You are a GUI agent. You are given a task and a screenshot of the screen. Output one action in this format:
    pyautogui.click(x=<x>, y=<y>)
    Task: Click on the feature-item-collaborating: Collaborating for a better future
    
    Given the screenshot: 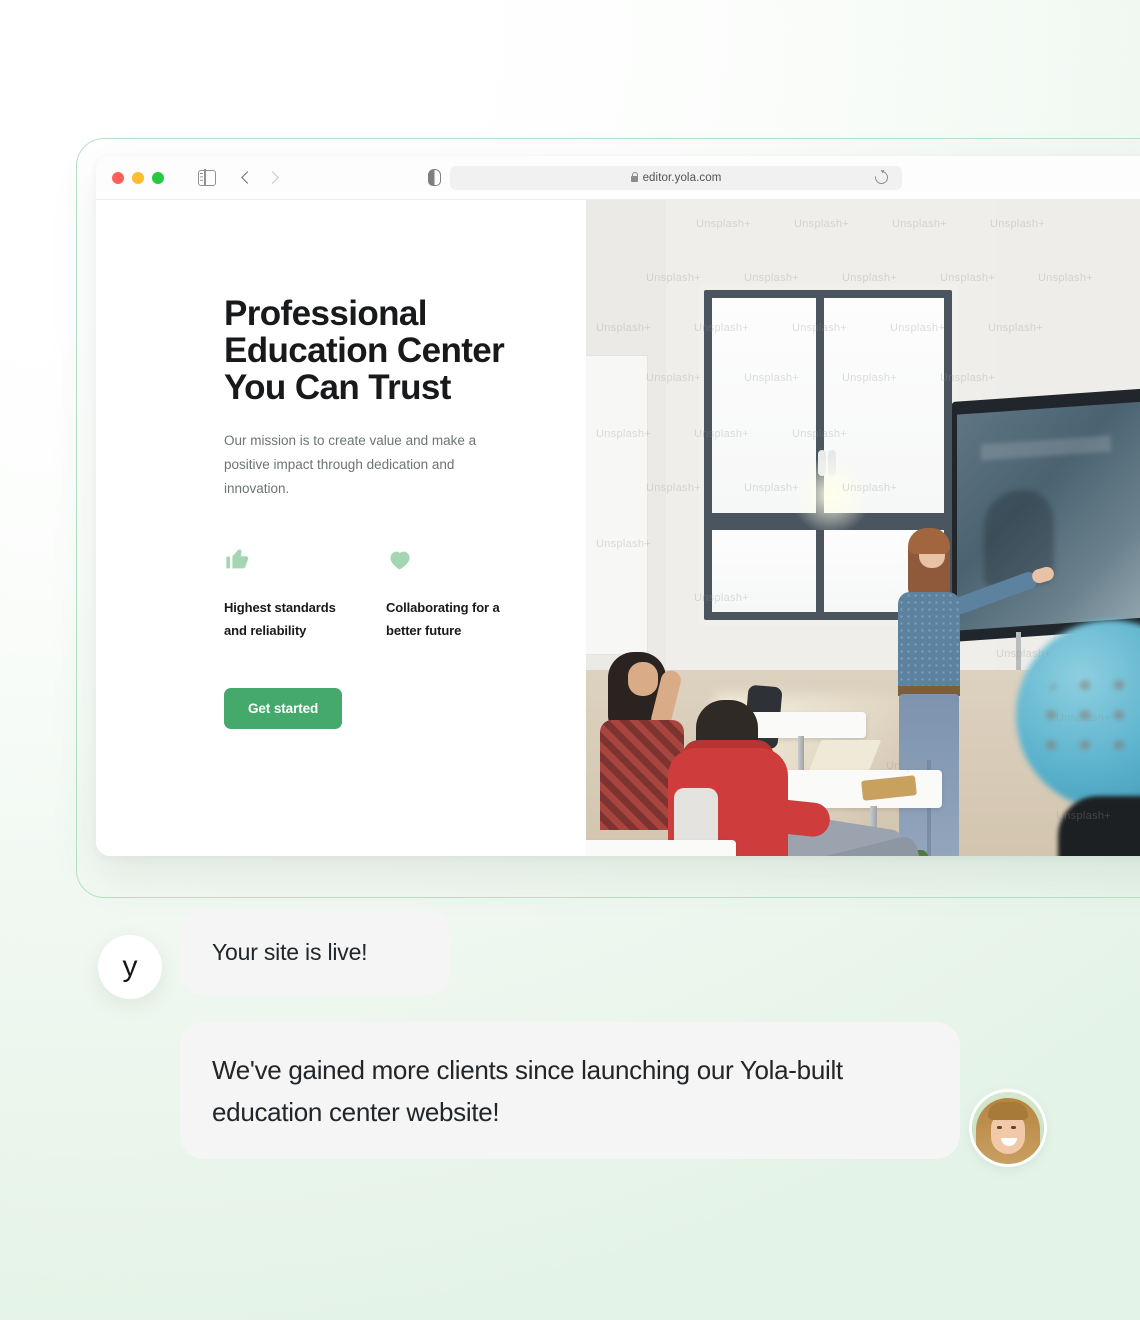 What is the action you would take?
    pyautogui.click(x=467, y=592)
    